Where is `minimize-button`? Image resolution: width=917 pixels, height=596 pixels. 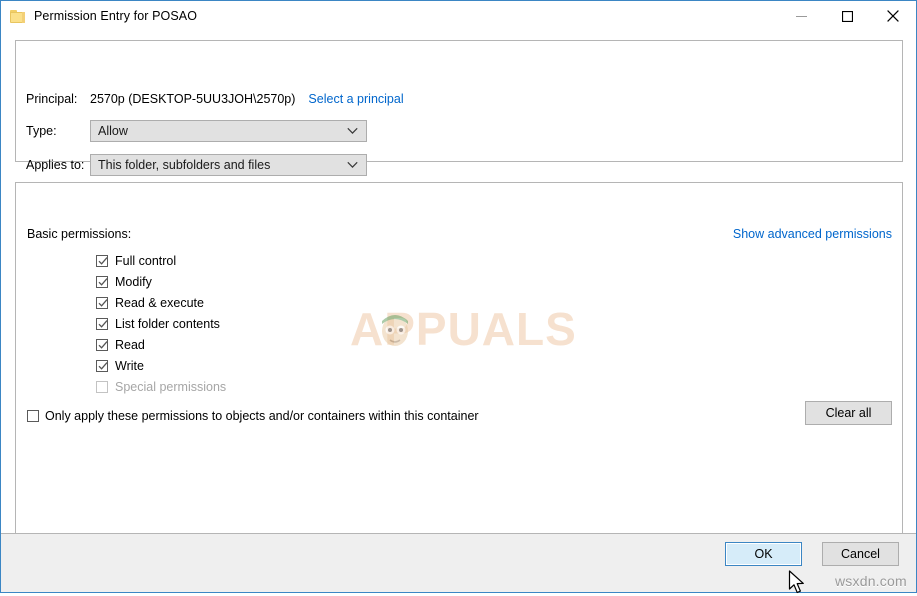 minimize-button is located at coordinates (801, 16).